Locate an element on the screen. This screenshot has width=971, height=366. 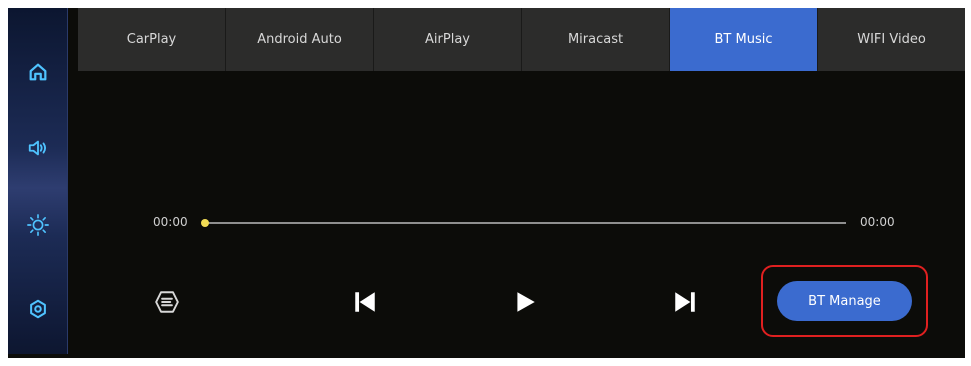
settings-icon is located at coordinates (38, 309).